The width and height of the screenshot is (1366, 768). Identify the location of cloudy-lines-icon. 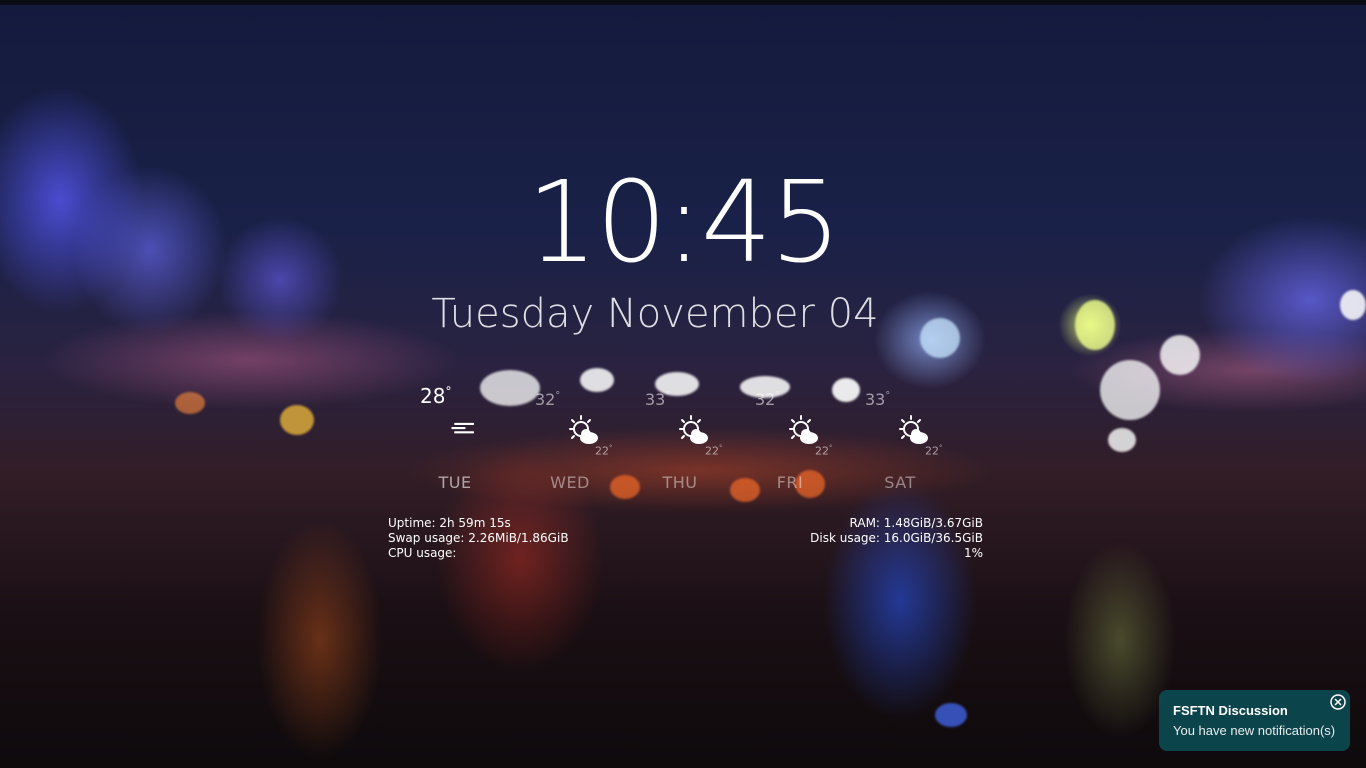
(462, 428).